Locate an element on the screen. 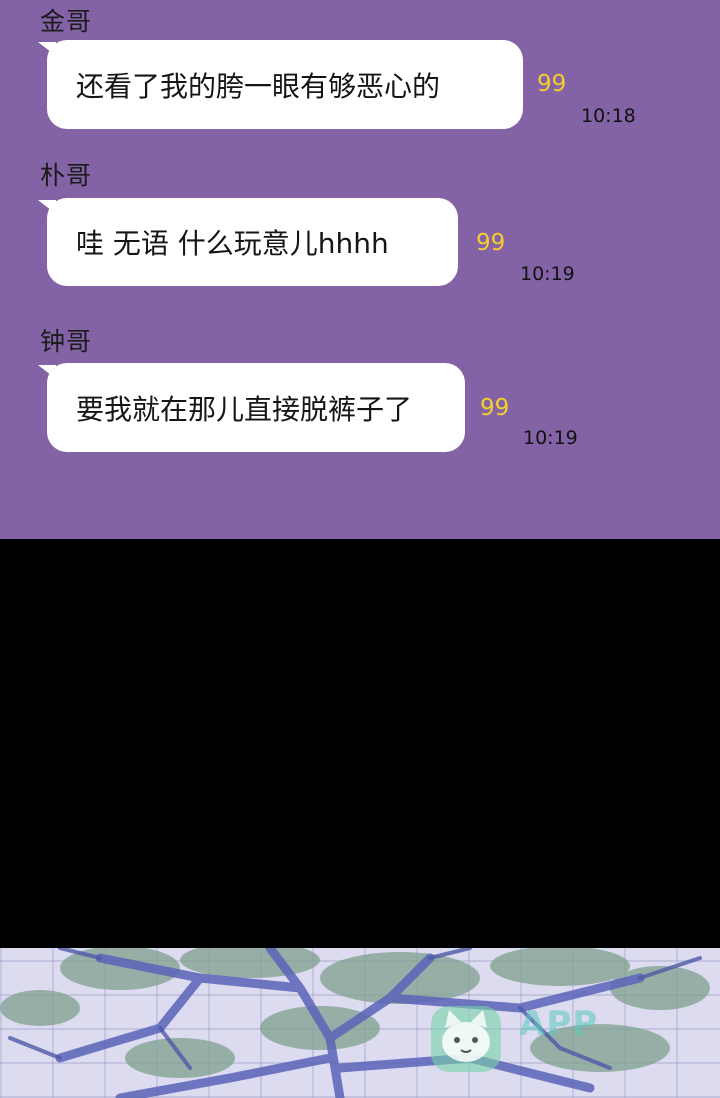 This screenshot has width=720, height=1098. message-text: 哇 无语 什么玩意儿hhhh is located at coordinates (232, 243).